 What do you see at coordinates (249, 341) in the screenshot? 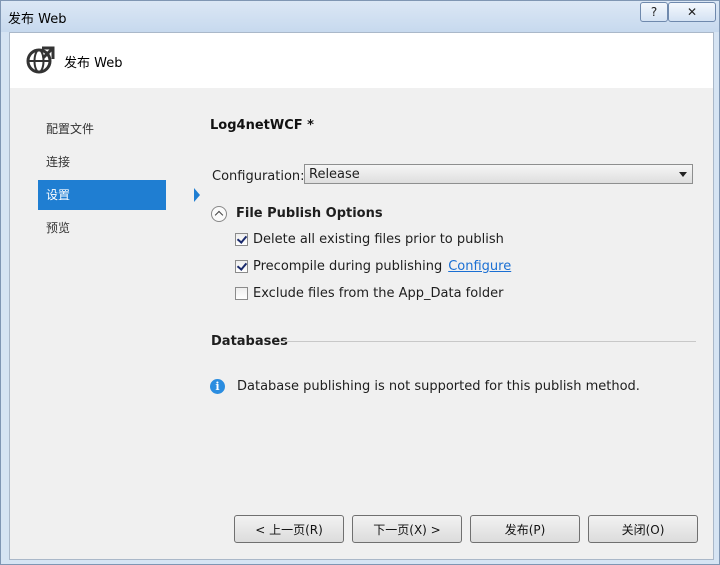
I see `databases-title: Databases` at bounding box center [249, 341].